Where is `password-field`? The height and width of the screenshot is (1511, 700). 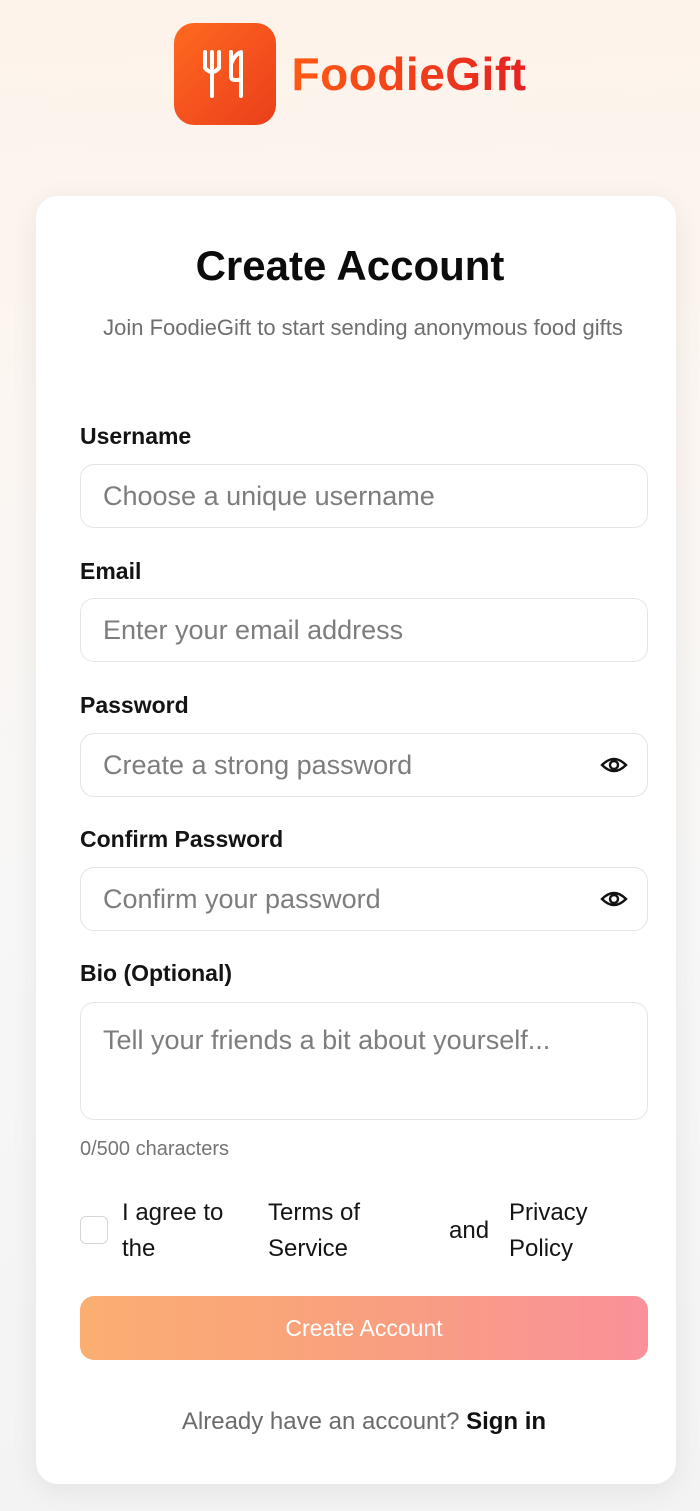
password-field is located at coordinates (364, 765).